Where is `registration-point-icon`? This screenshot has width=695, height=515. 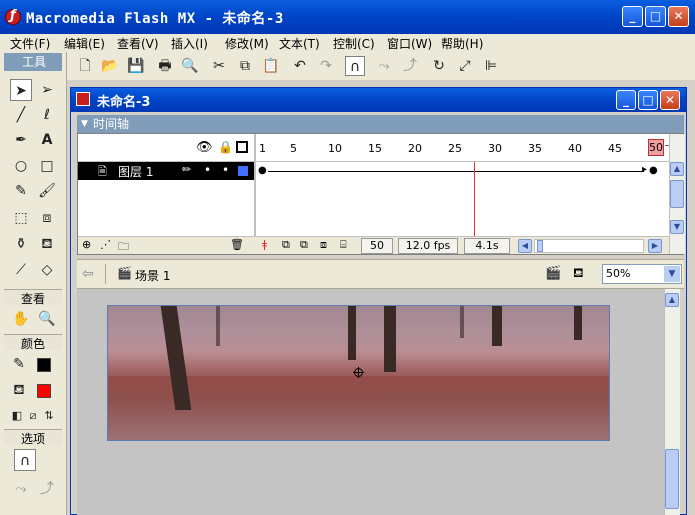
registration-point-icon is located at coordinates (358, 372).